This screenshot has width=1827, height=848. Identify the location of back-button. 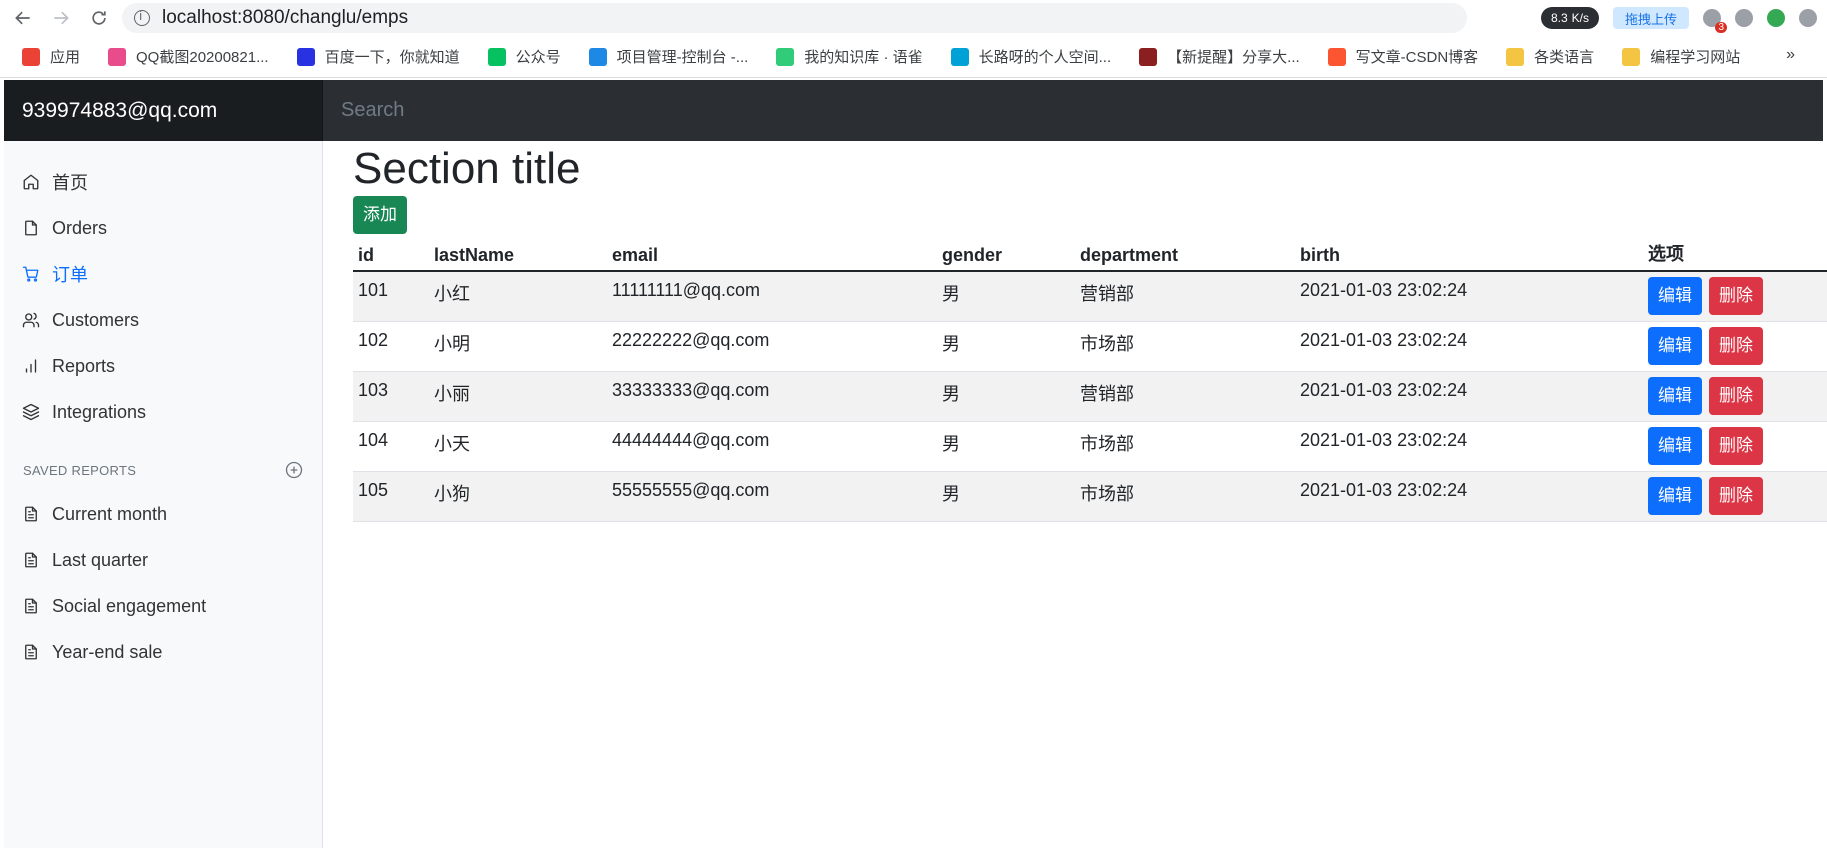
(23, 18).